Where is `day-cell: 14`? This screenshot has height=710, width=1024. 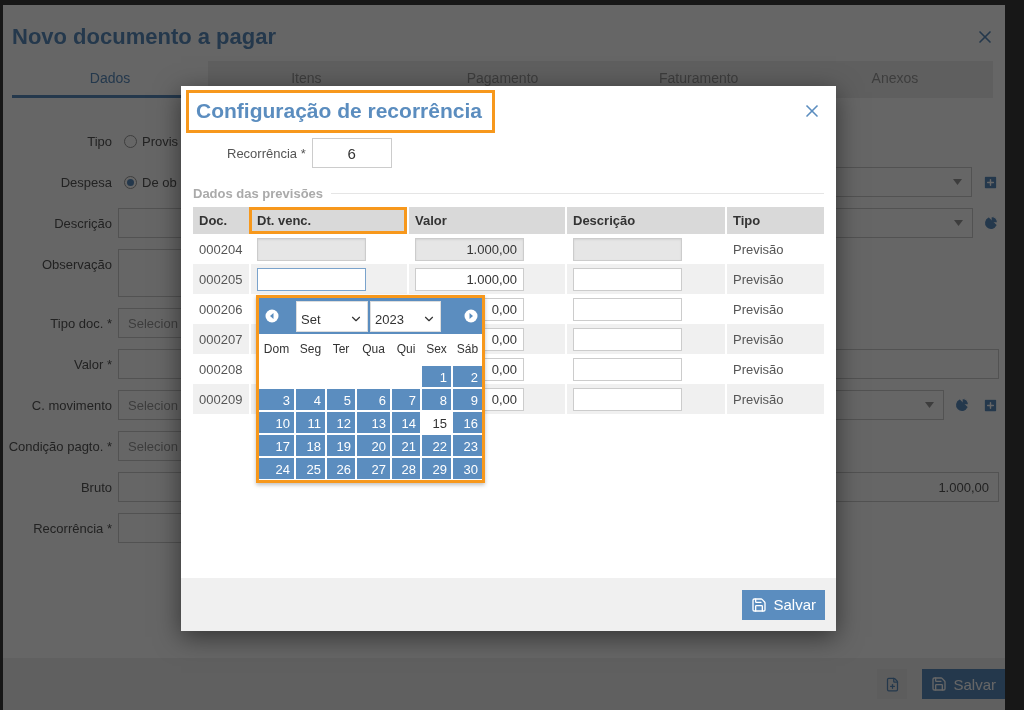 day-cell: 14 is located at coordinates (406, 422).